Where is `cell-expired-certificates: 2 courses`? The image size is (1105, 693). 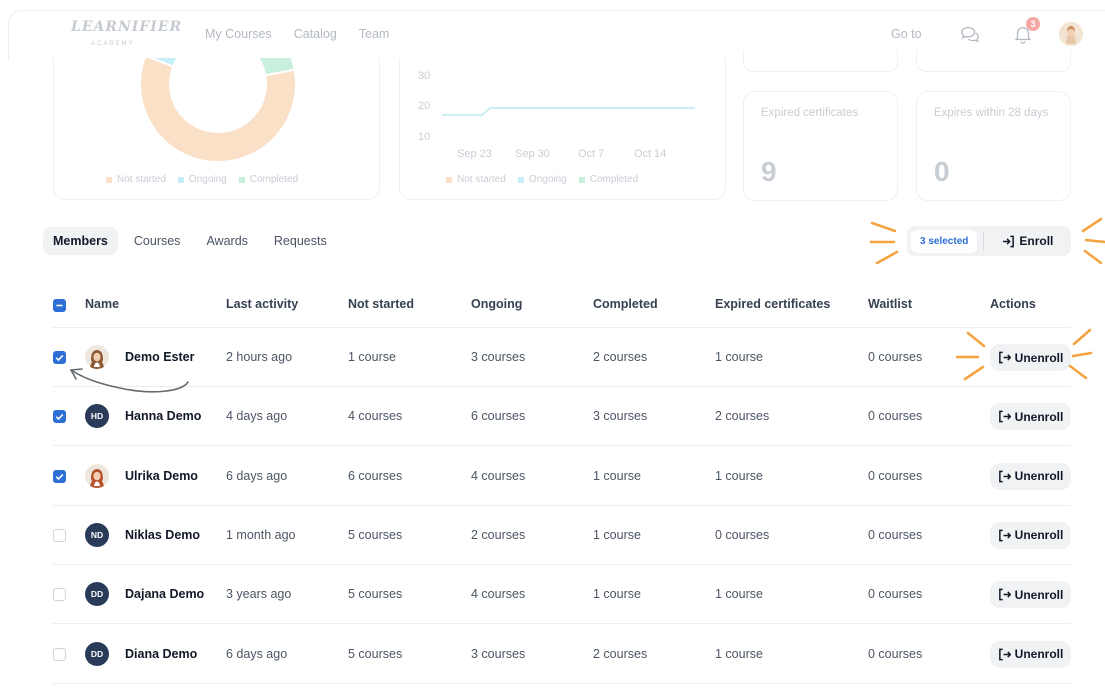
cell-expired-certificates: 2 courses is located at coordinates (742, 416).